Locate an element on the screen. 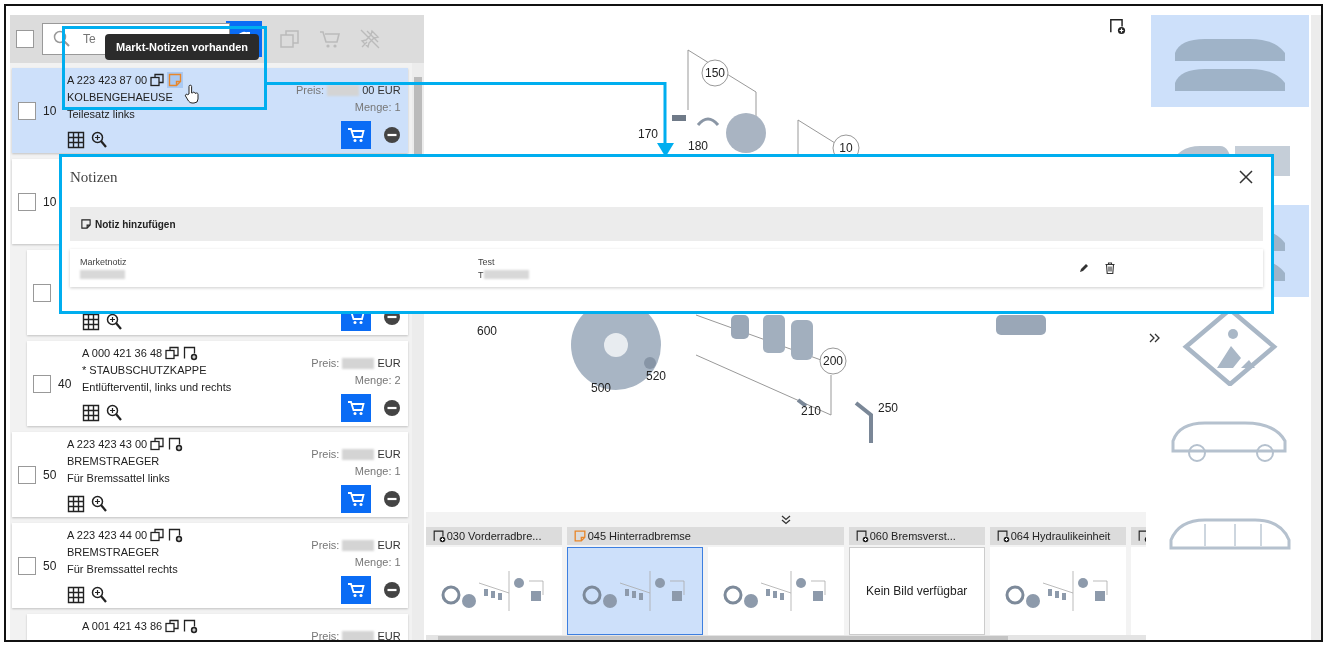 This screenshot has height=646, width=1327. tooltip: Markt-Notizen vorhanden is located at coordinates (182, 47).